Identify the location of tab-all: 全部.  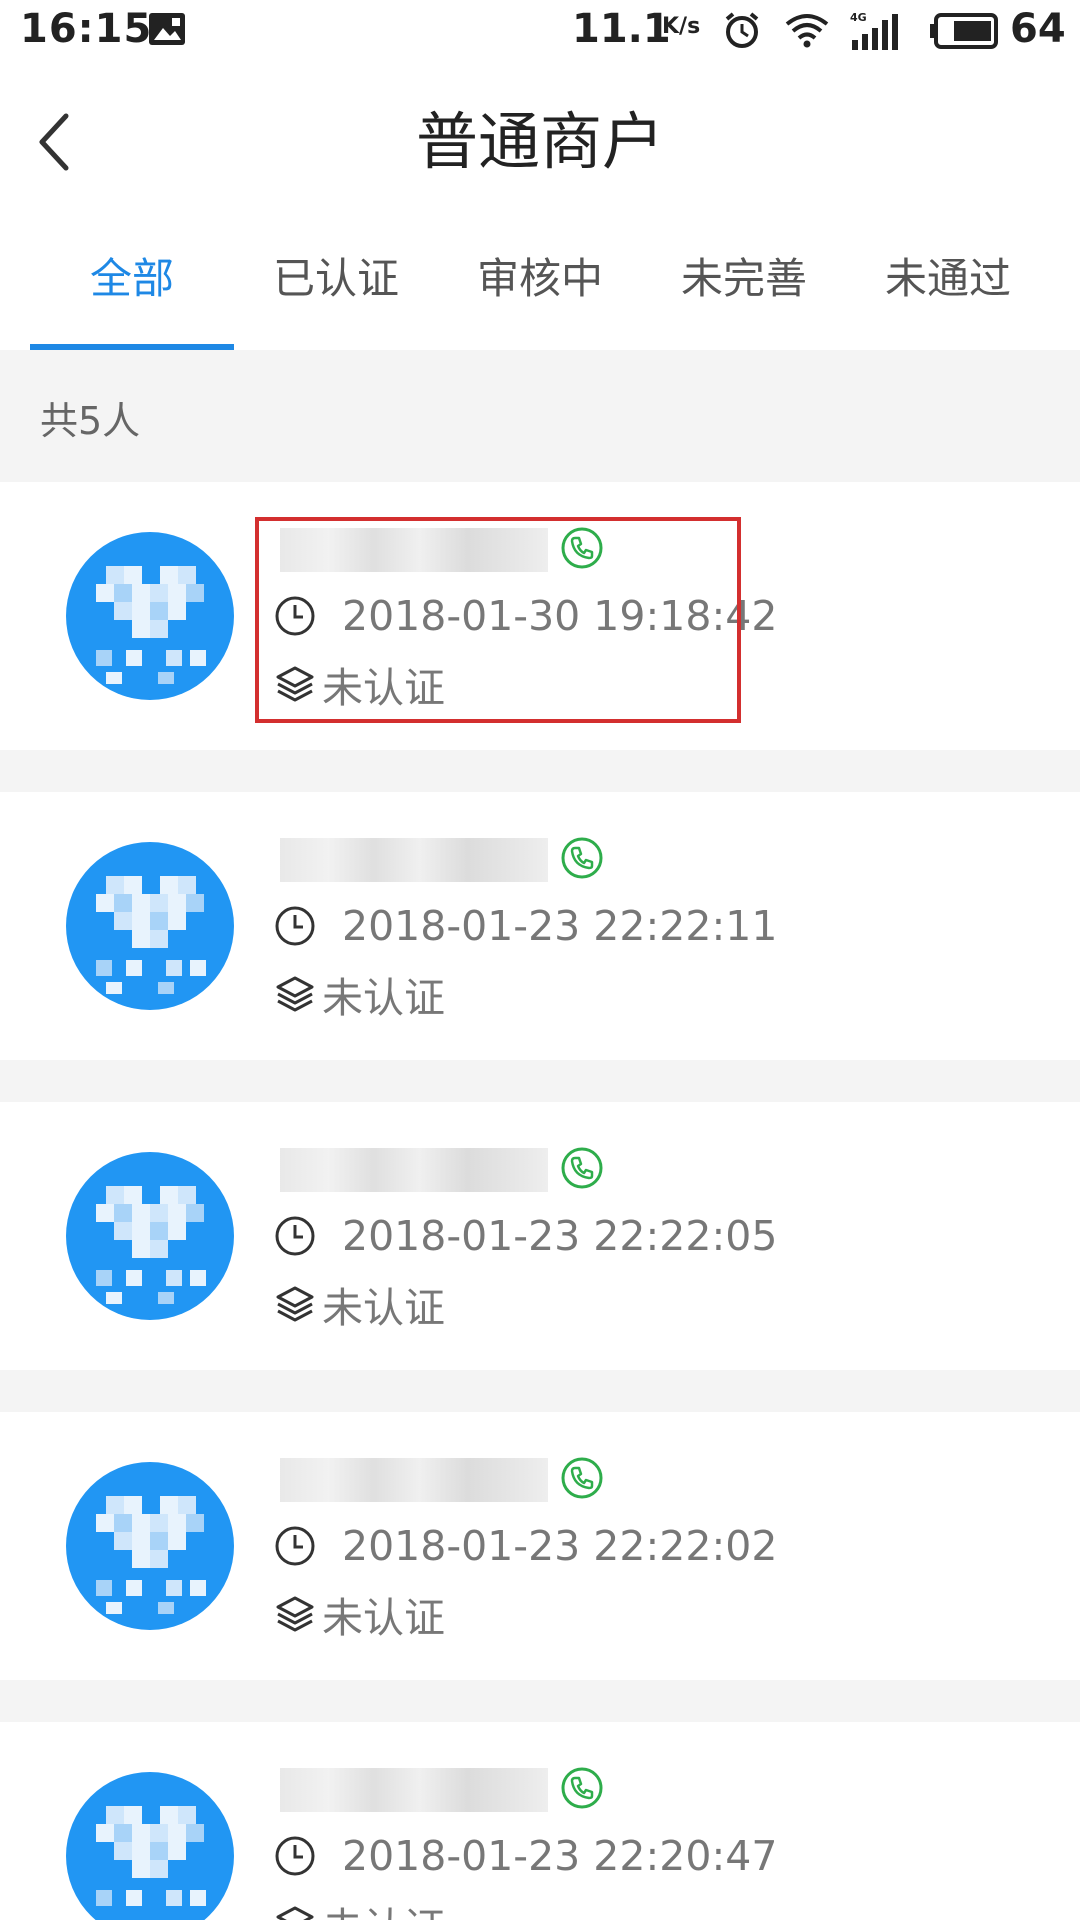
(132, 298).